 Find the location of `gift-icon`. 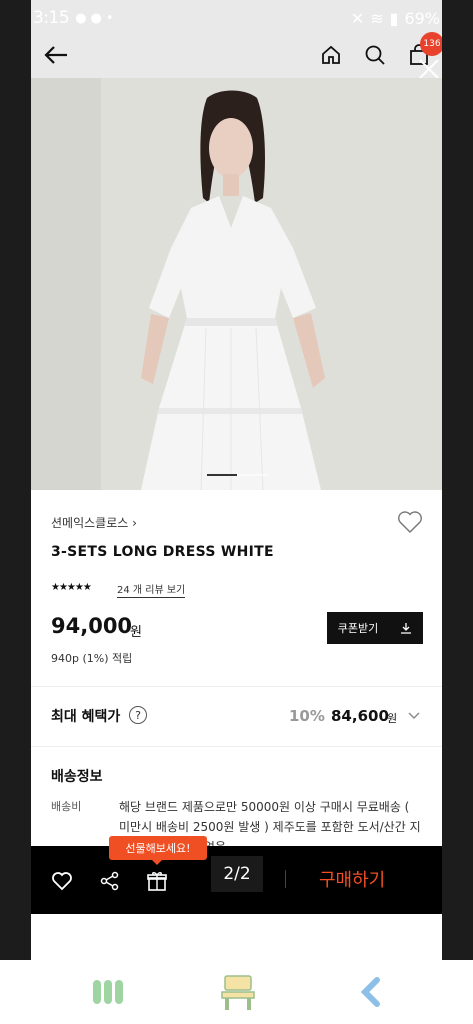

gift-icon is located at coordinates (157, 881).